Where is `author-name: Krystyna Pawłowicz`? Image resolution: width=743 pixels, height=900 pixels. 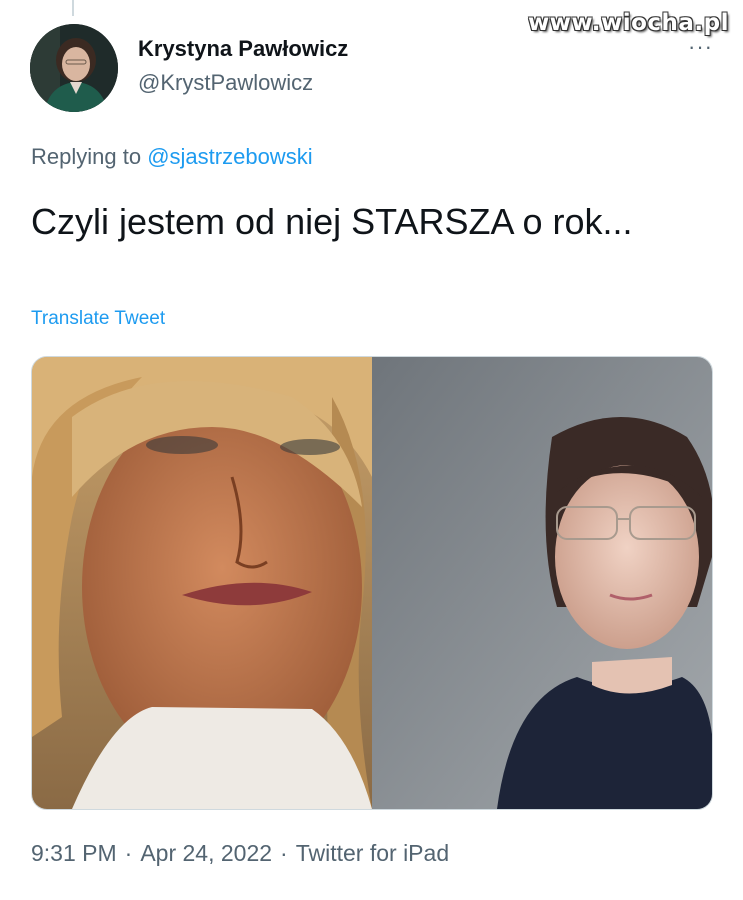
author-name: Krystyna Pawłowicz is located at coordinates (243, 49).